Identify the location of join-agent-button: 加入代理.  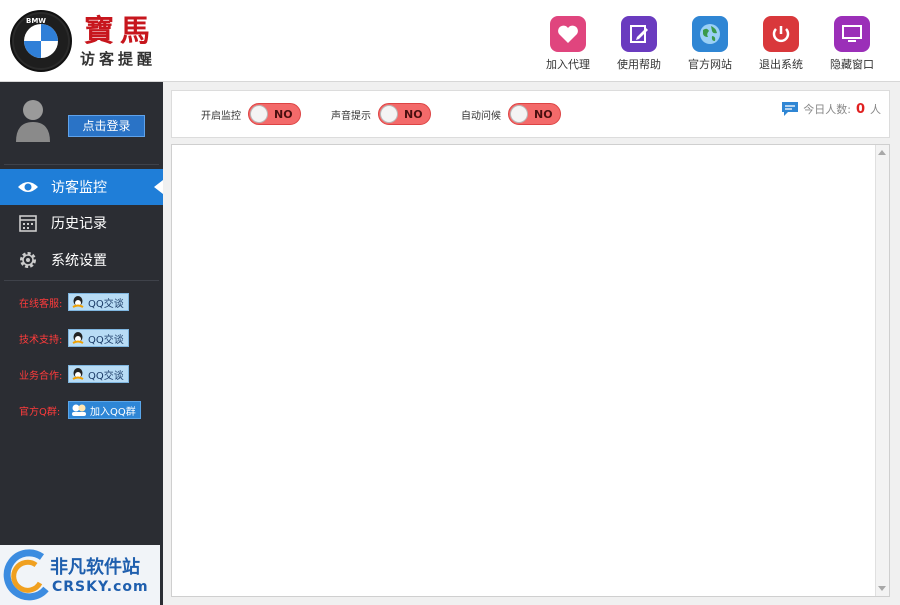
(568, 44).